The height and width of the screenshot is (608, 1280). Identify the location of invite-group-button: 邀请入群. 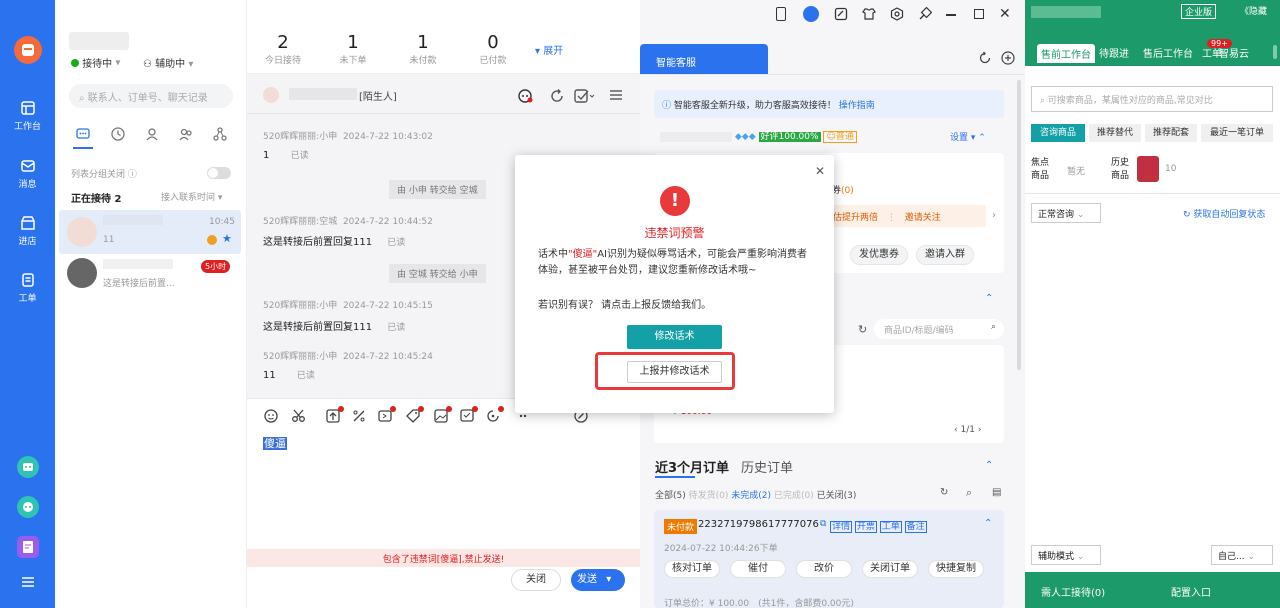
(945, 255).